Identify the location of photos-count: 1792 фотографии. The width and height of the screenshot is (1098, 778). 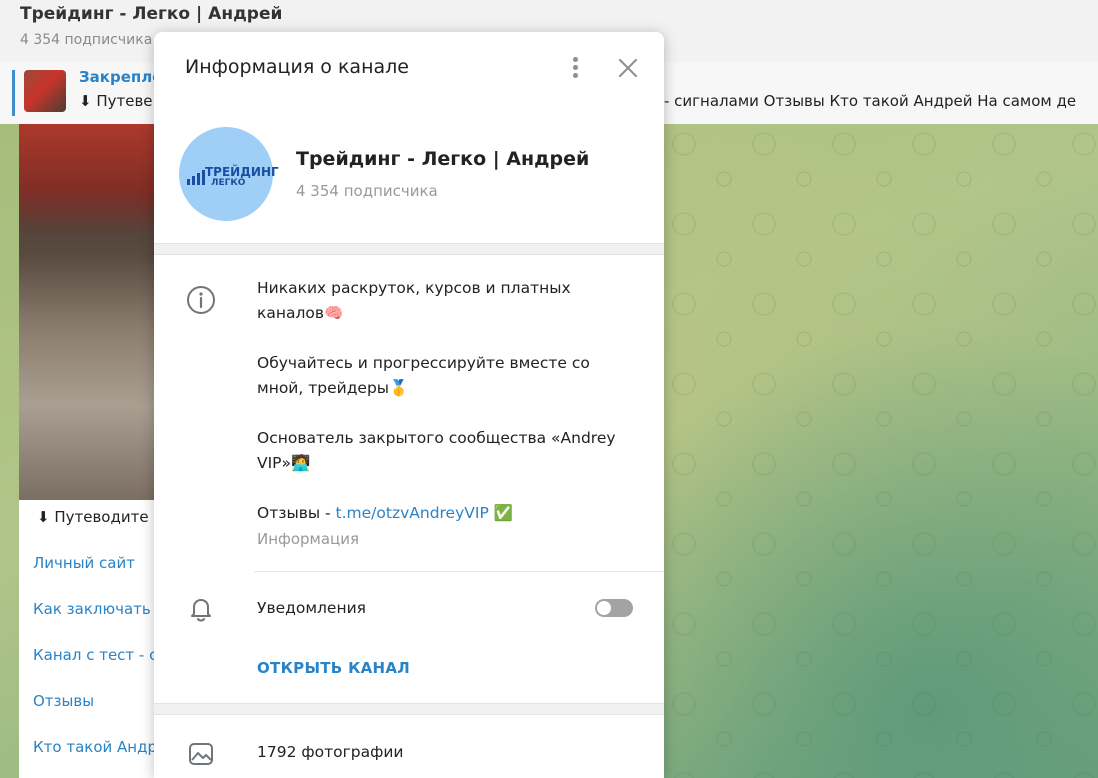
(330, 752).